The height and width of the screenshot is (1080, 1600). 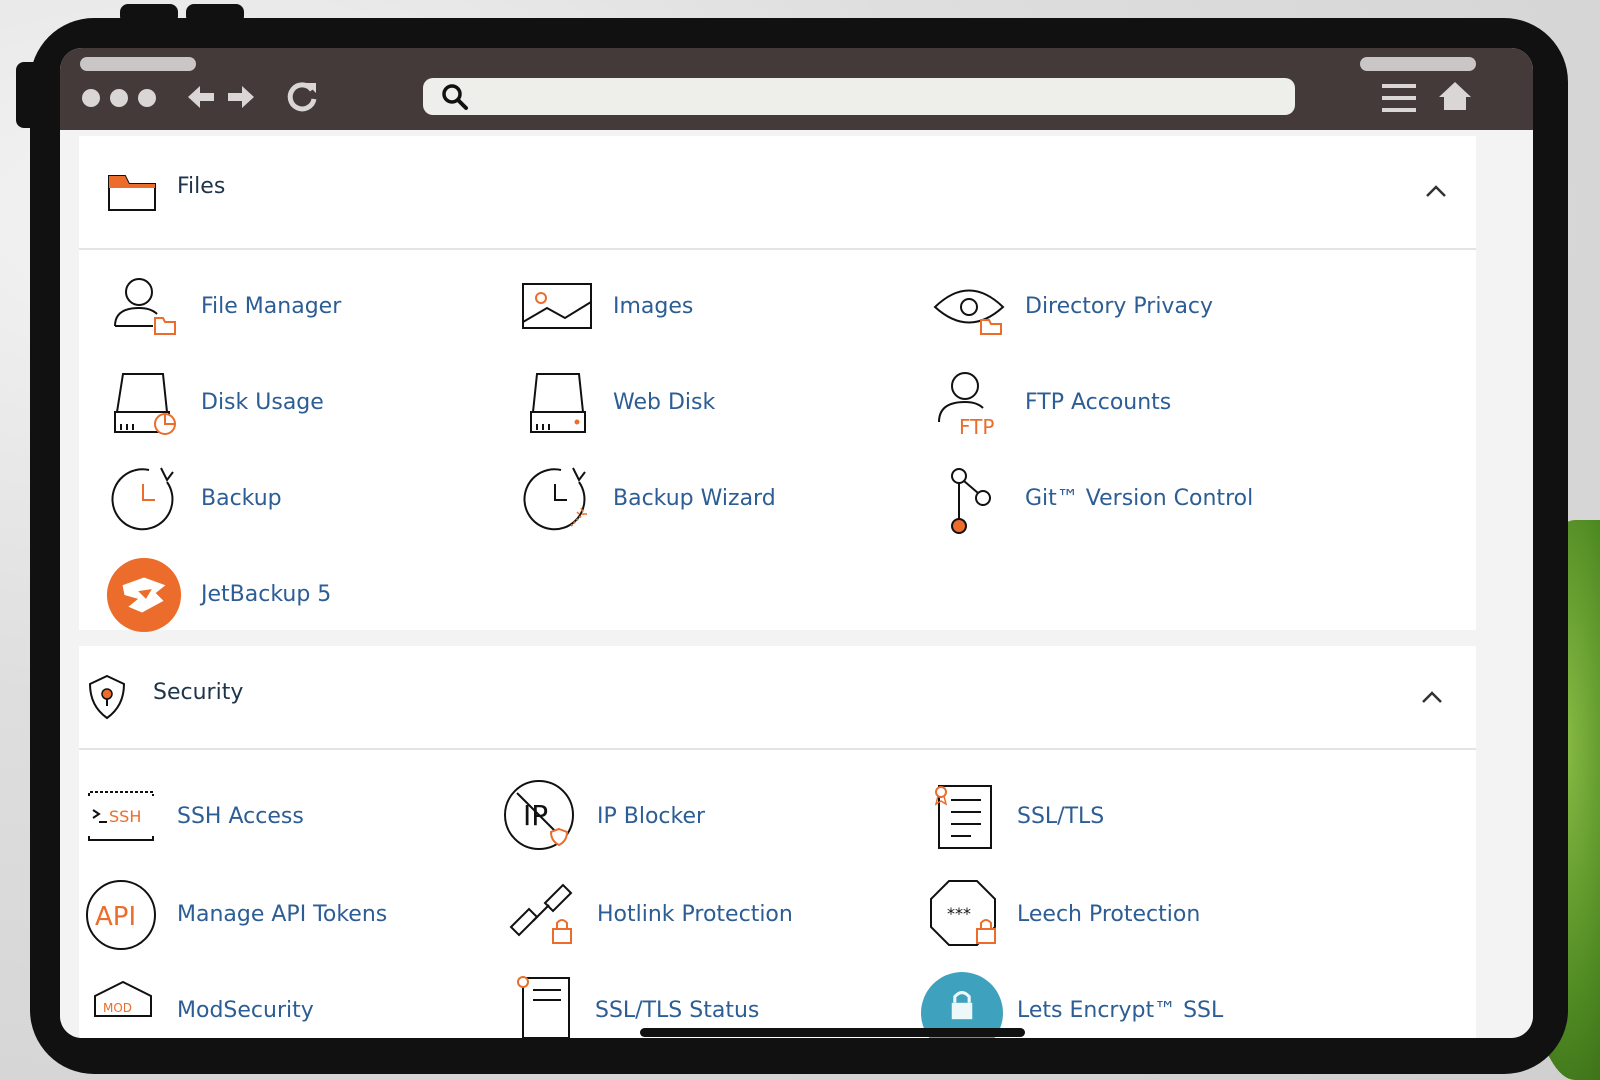 I want to click on web-disk-icon, so click(x=558, y=403).